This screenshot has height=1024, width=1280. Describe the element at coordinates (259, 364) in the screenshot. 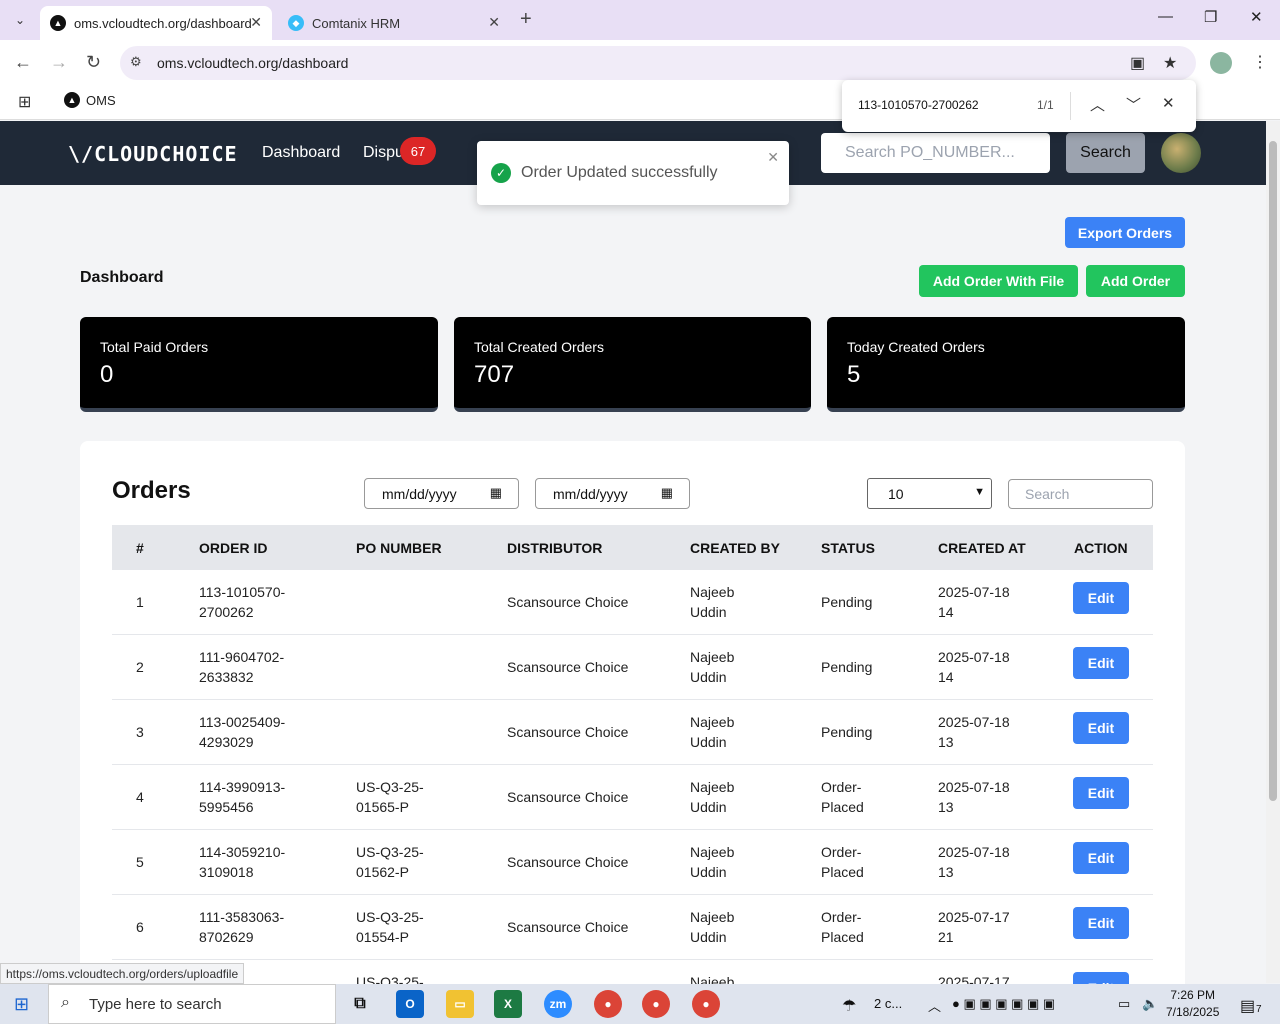

I see `stat-card-total-paid: Total Paid Orders 0` at that location.